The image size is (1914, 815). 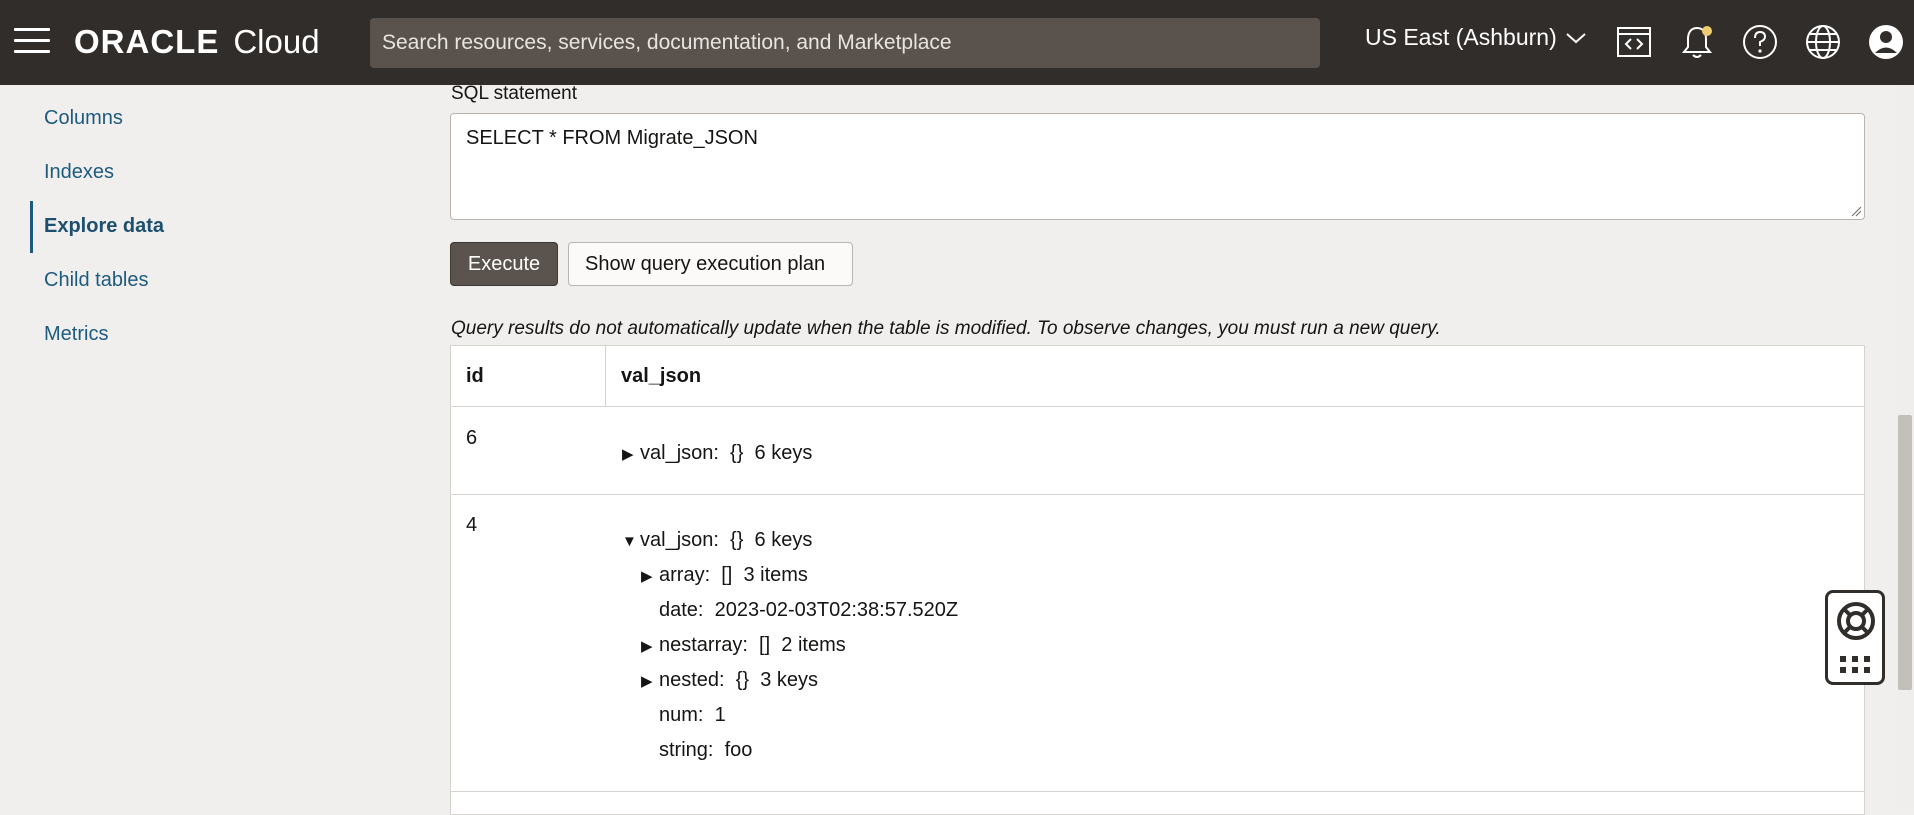 What do you see at coordinates (729, 680) in the screenshot?
I see `json-child-nested: ▶ nested: {} 3 keys` at bounding box center [729, 680].